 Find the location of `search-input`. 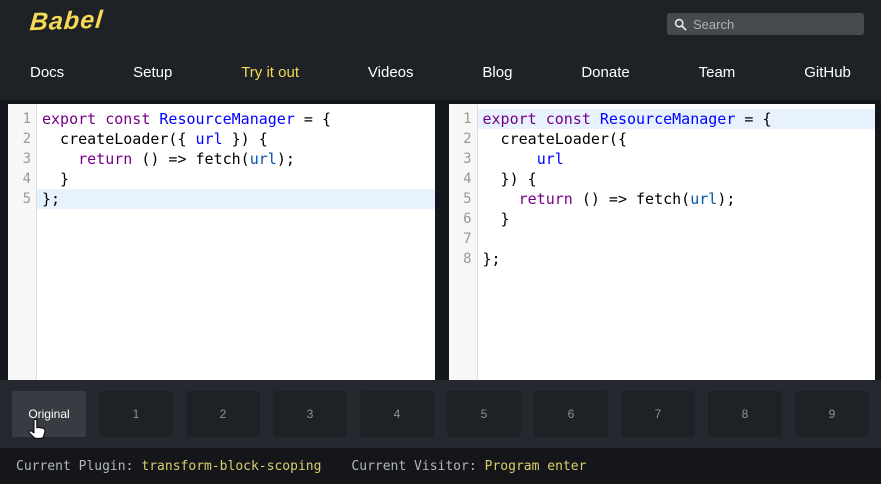

search-input is located at coordinates (775, 24).